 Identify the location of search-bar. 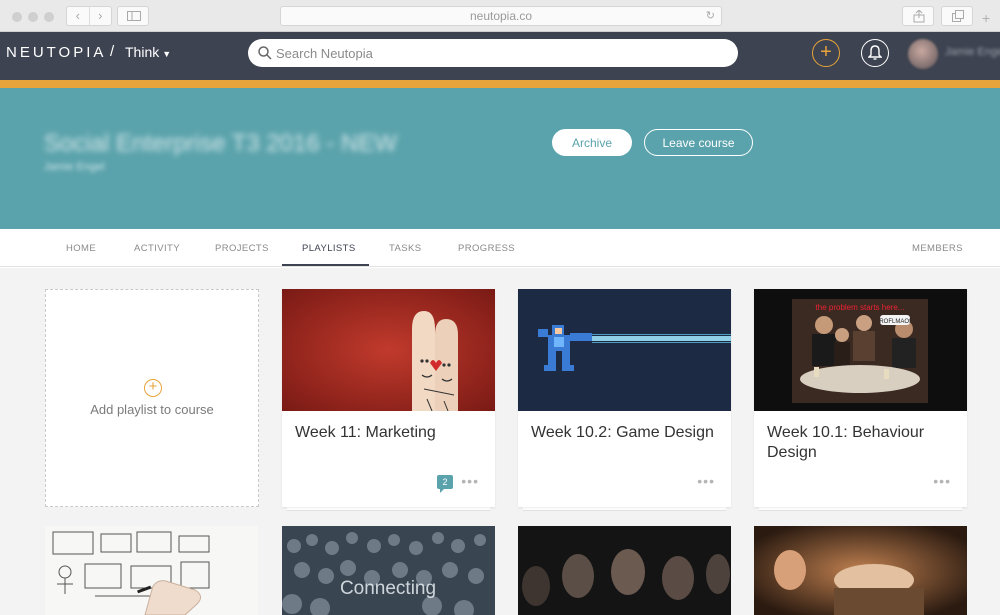
(493, 53).